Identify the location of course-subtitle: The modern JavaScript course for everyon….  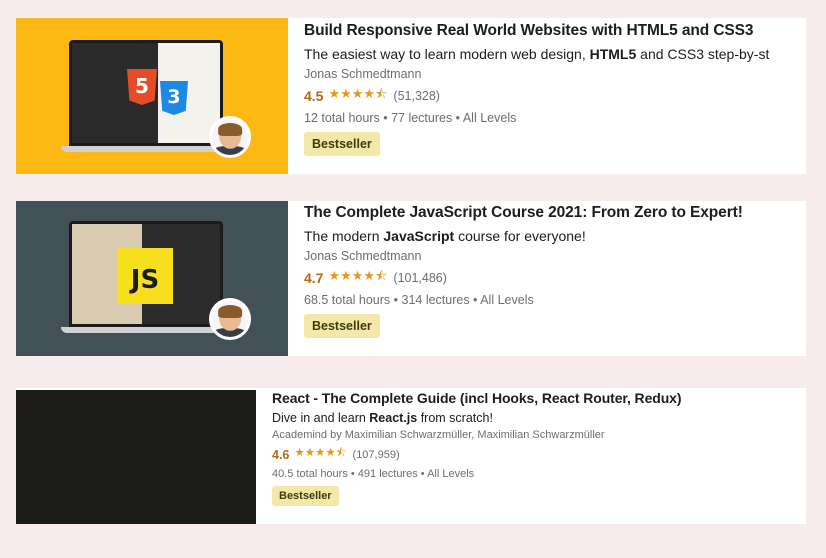
(445, 236).